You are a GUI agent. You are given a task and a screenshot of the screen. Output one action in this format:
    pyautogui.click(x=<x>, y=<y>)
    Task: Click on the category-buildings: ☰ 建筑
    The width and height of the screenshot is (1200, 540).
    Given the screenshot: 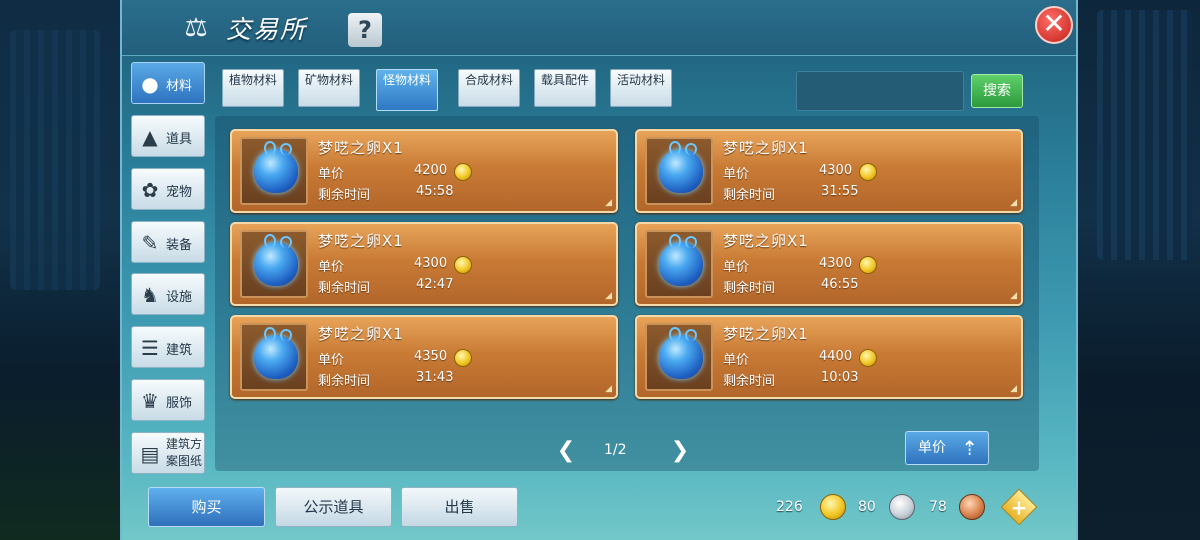 What is the action you would take?
    pyautogui.click(x=168, y=347)
    